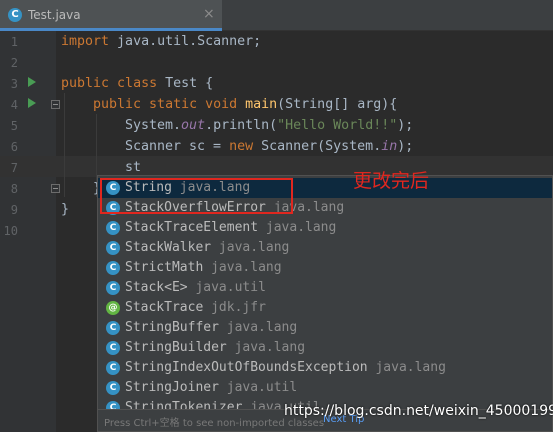 This screenshot has width=553, height=432. What do you see at coordinates (325, 328) in the screenshot?
I see `completion-item: C StringBuffer java.lang` at bounding box center [325, 328].